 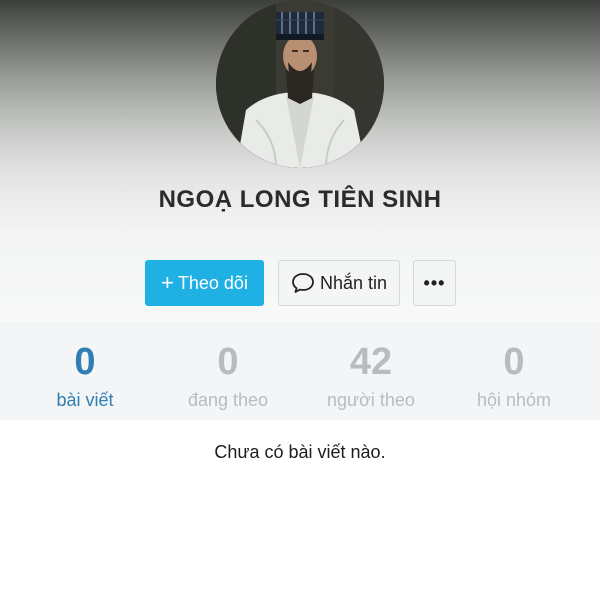 I want to click on plus-icon: +, so click(x=167, y=282).